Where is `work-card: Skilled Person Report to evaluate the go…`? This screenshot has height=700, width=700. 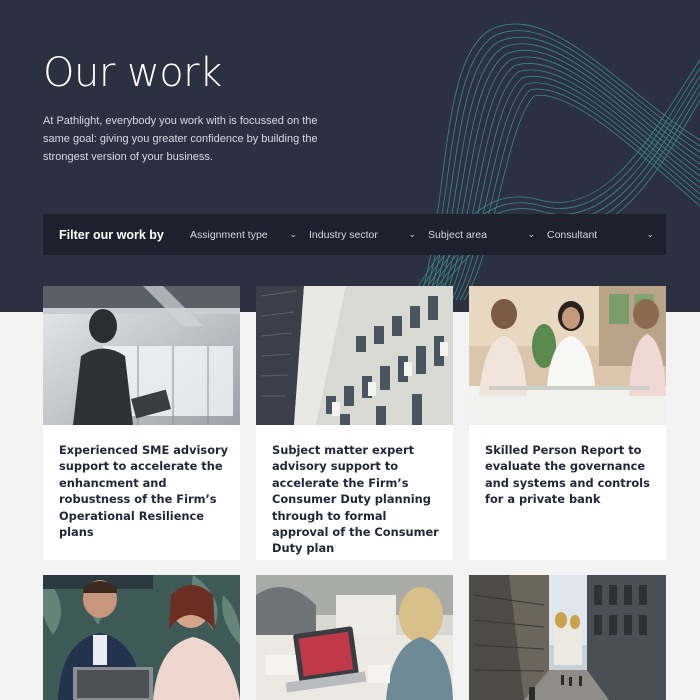 work-card: Skilled Person Report to evaluate the go… is located at coordinates (567, 423).